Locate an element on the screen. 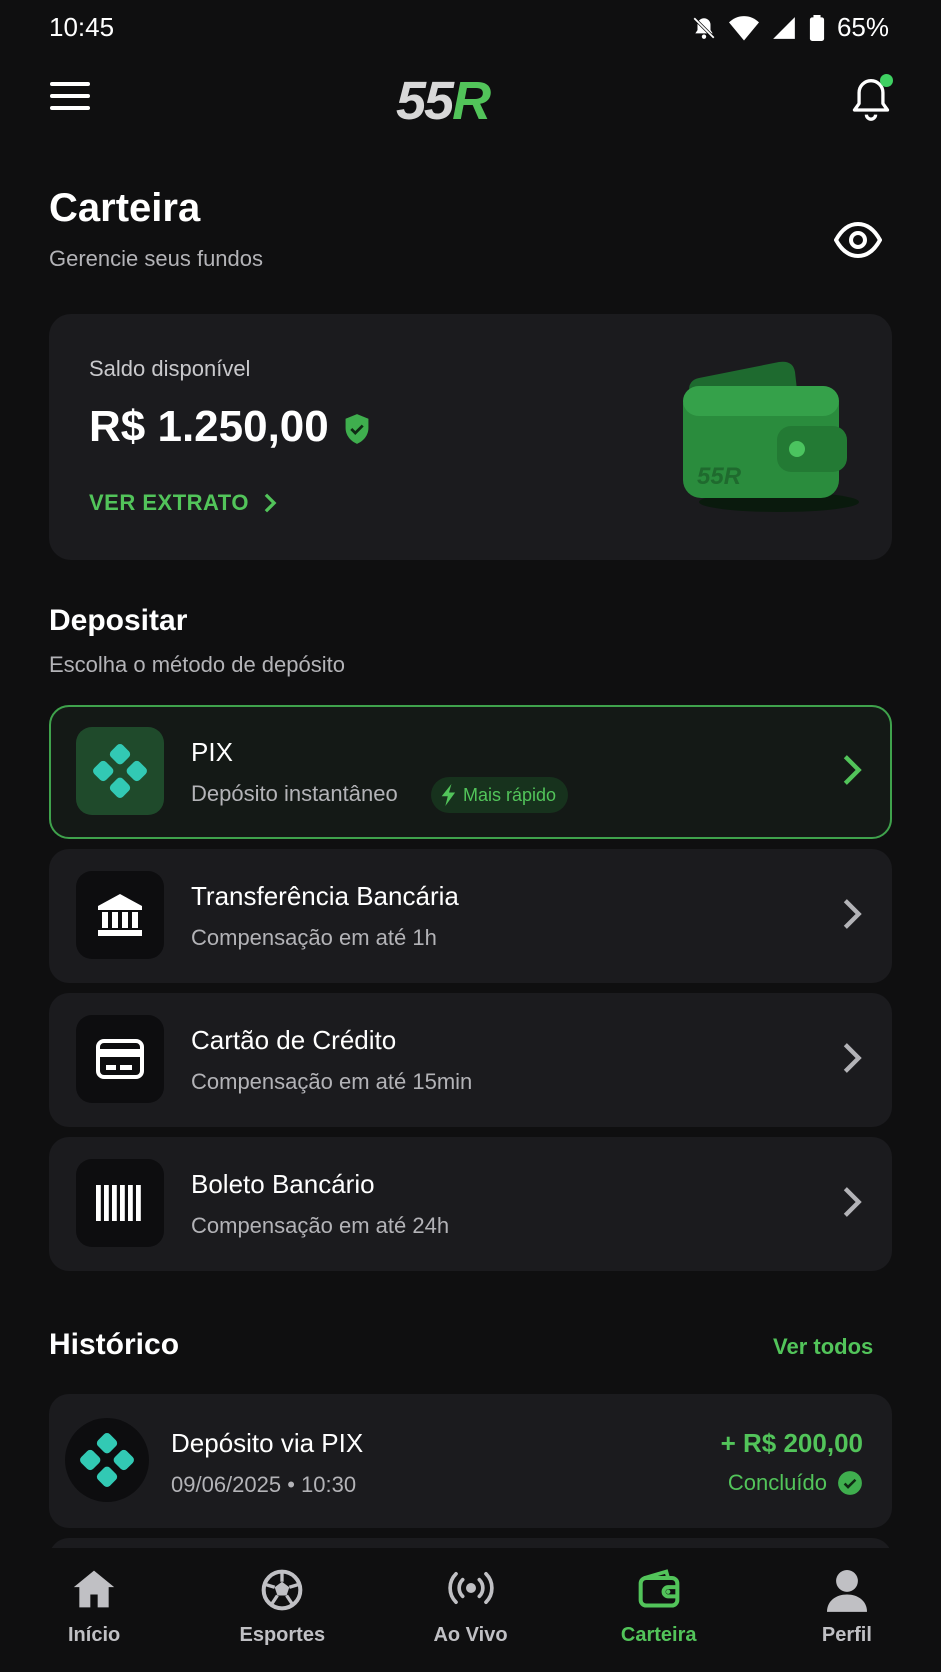 This screenshot has height=1672, width=941. toggle-balance-visibility-button is located at coordinates (858, 240).